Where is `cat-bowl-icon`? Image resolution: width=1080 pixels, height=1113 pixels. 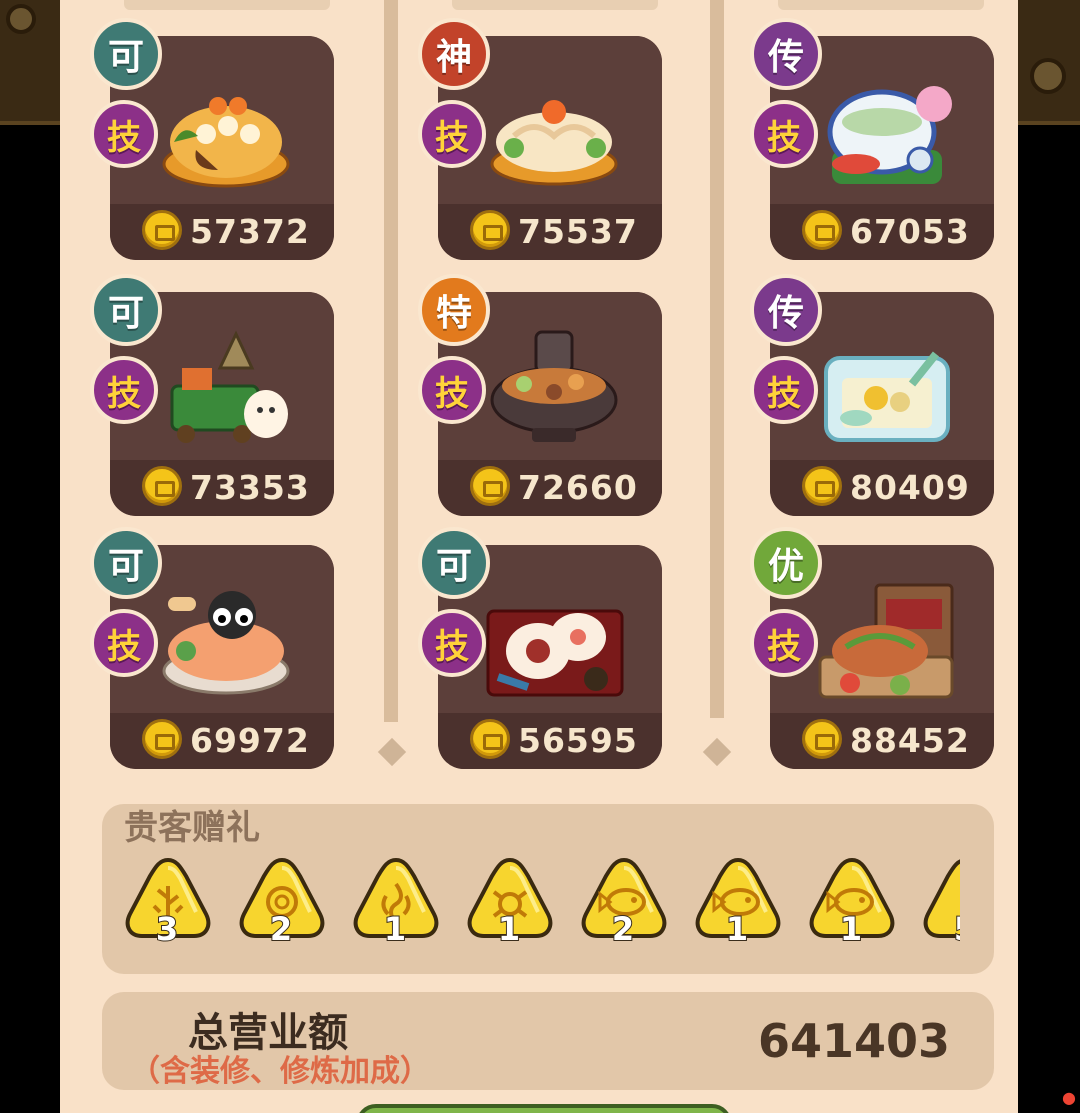
cat-bowl-icon is located at coordinates (226, 643).